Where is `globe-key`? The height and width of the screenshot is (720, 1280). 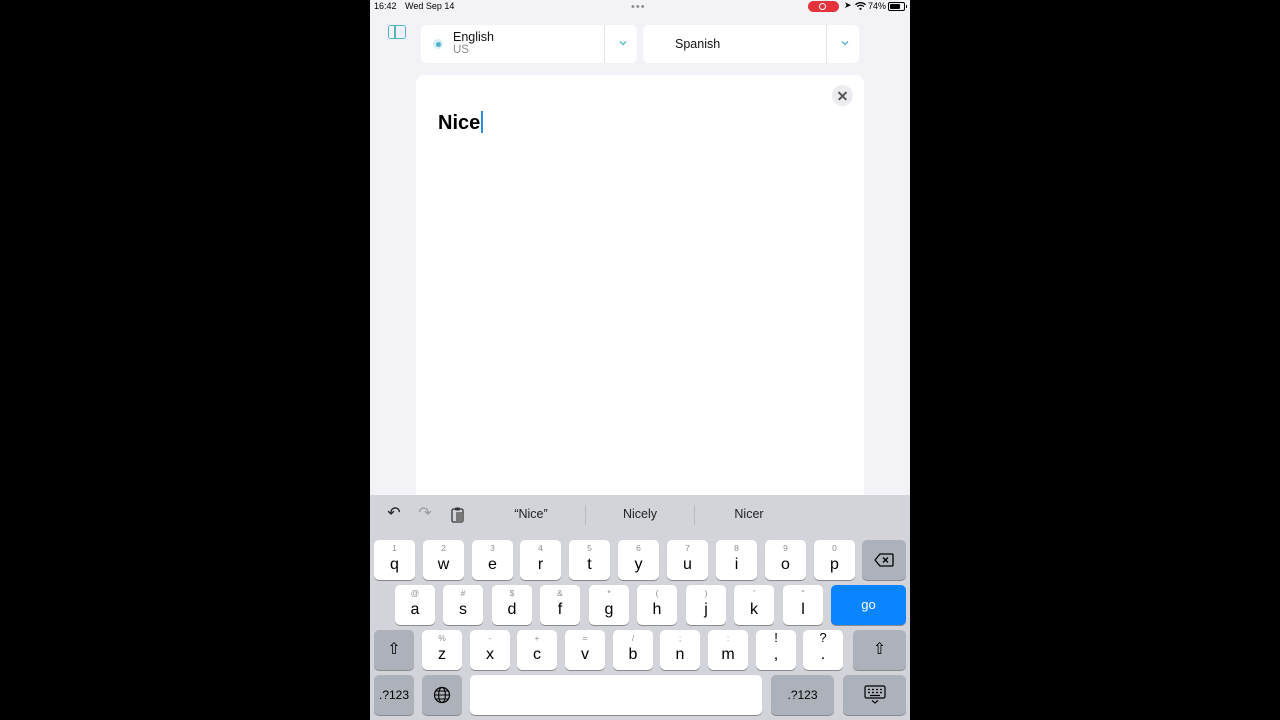
globe-key is located at coordinates (442, 695).